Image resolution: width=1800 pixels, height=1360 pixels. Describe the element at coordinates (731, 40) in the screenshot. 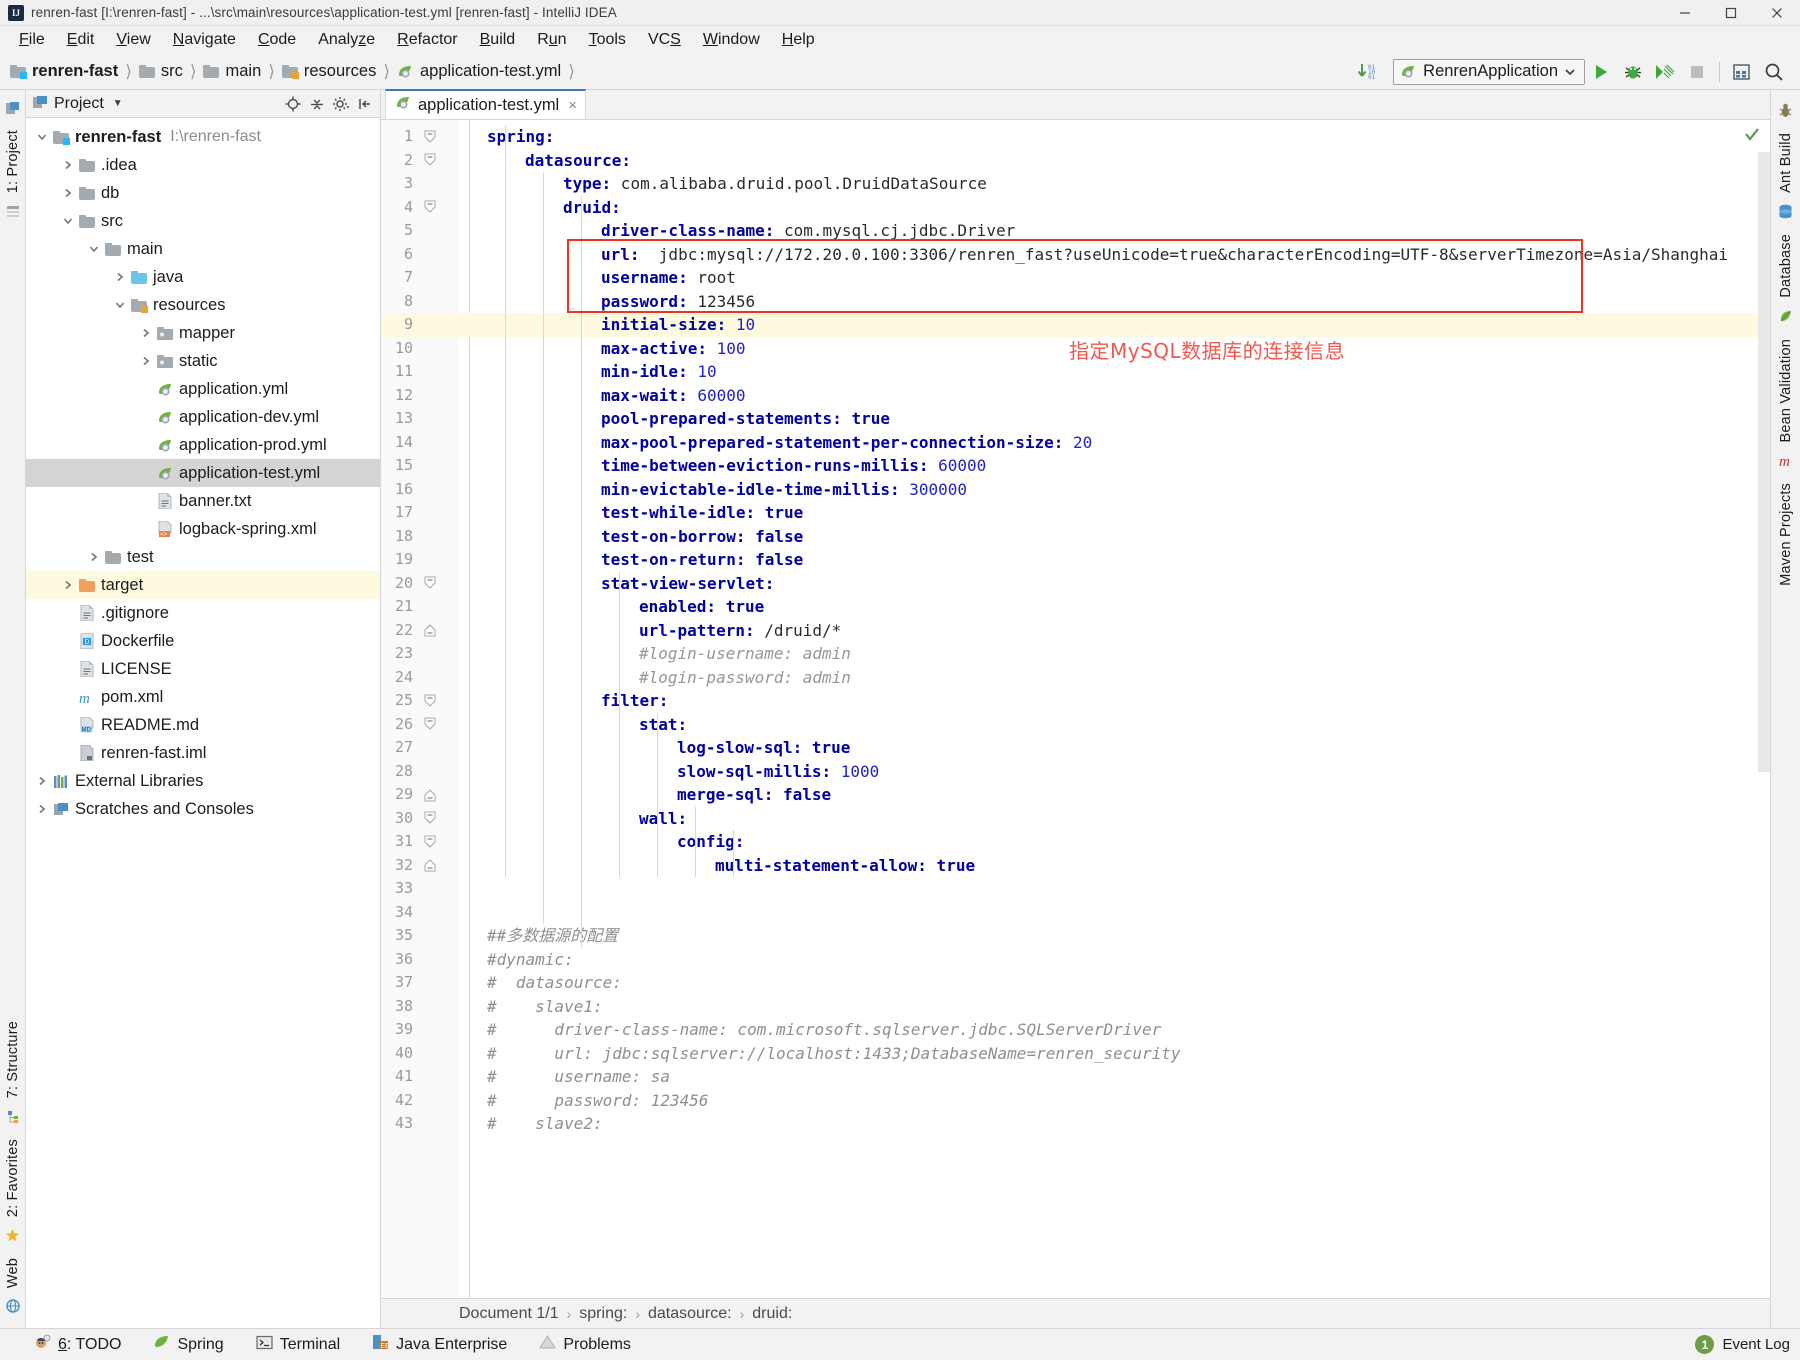

I see `menu-window: Window` at that location.